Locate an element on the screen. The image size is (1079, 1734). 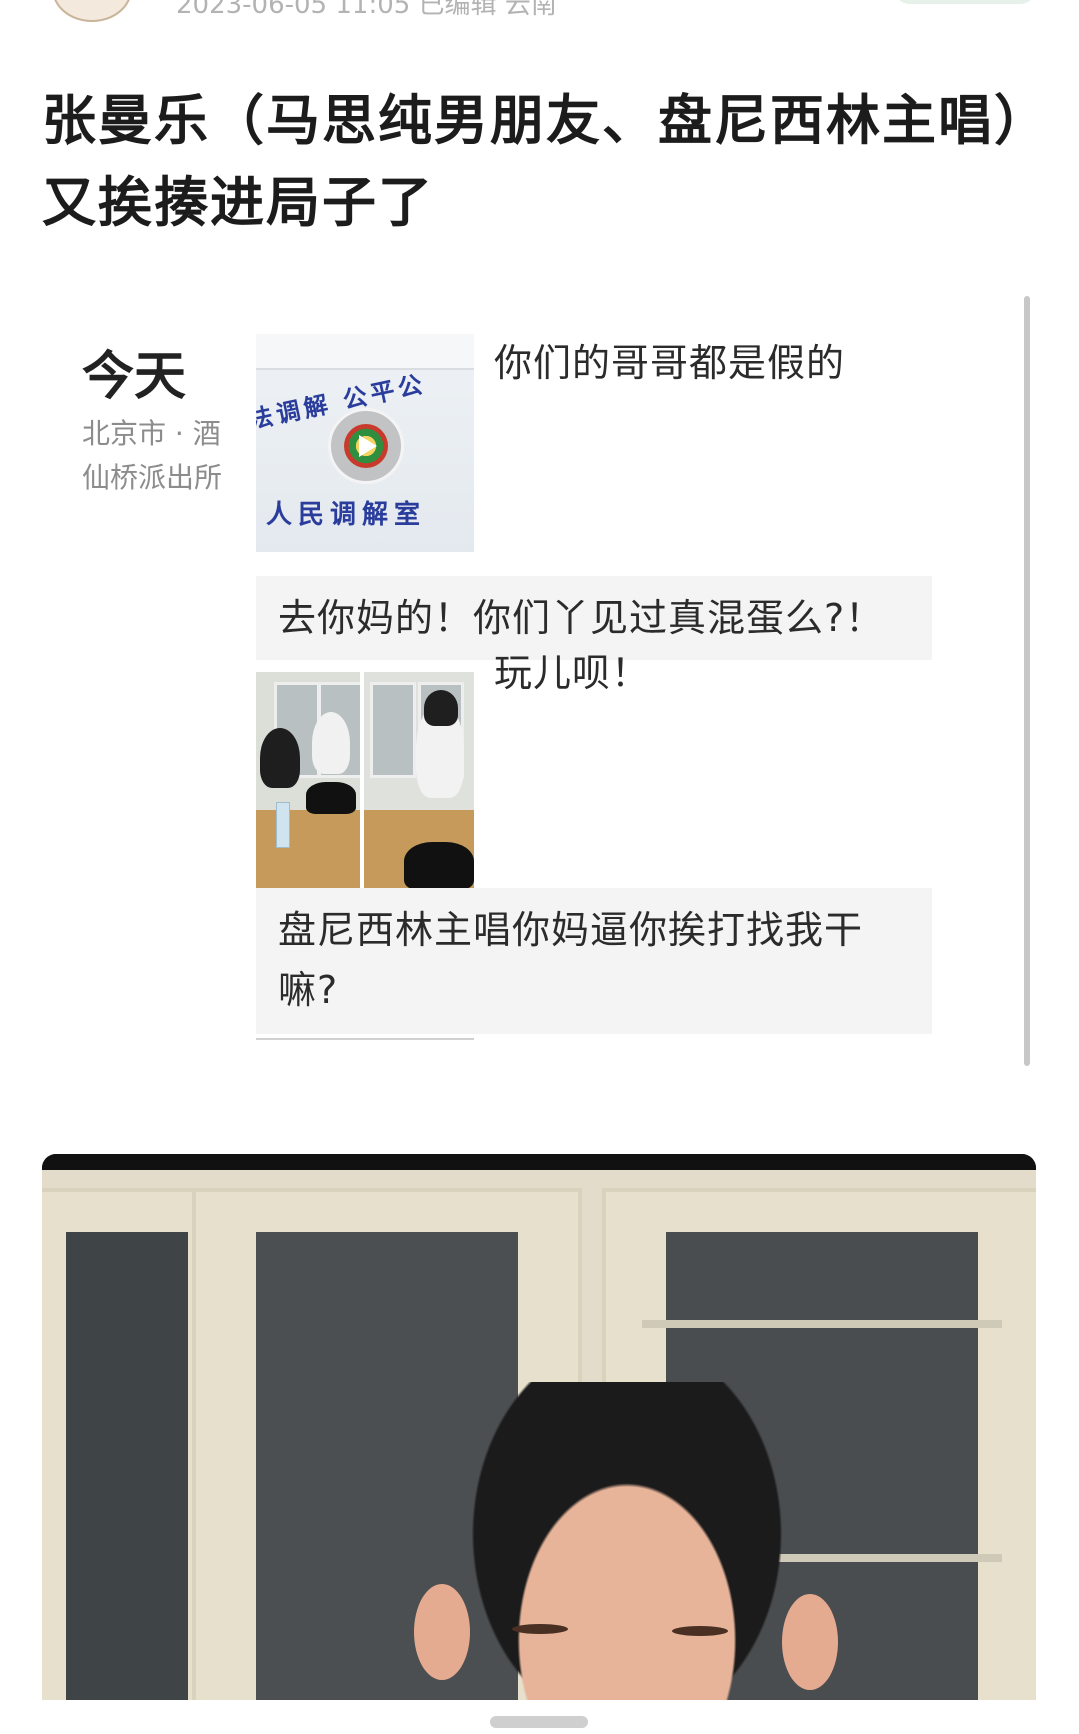
cabinet-decoration is located at coordinates (393, 730).